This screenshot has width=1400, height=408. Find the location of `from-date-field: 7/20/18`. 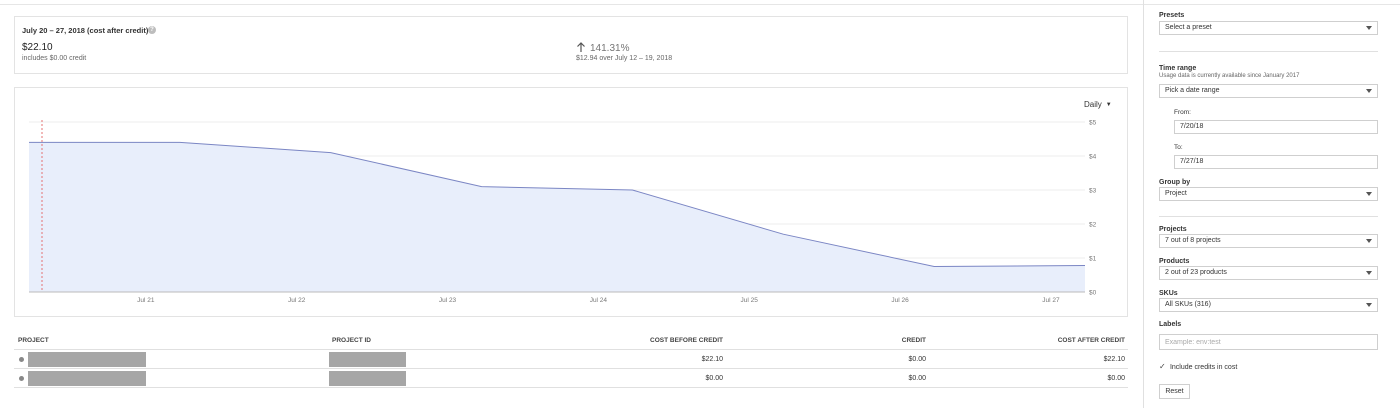

from-date-field: 7/20/18 is located at coordinates (1276, 127).